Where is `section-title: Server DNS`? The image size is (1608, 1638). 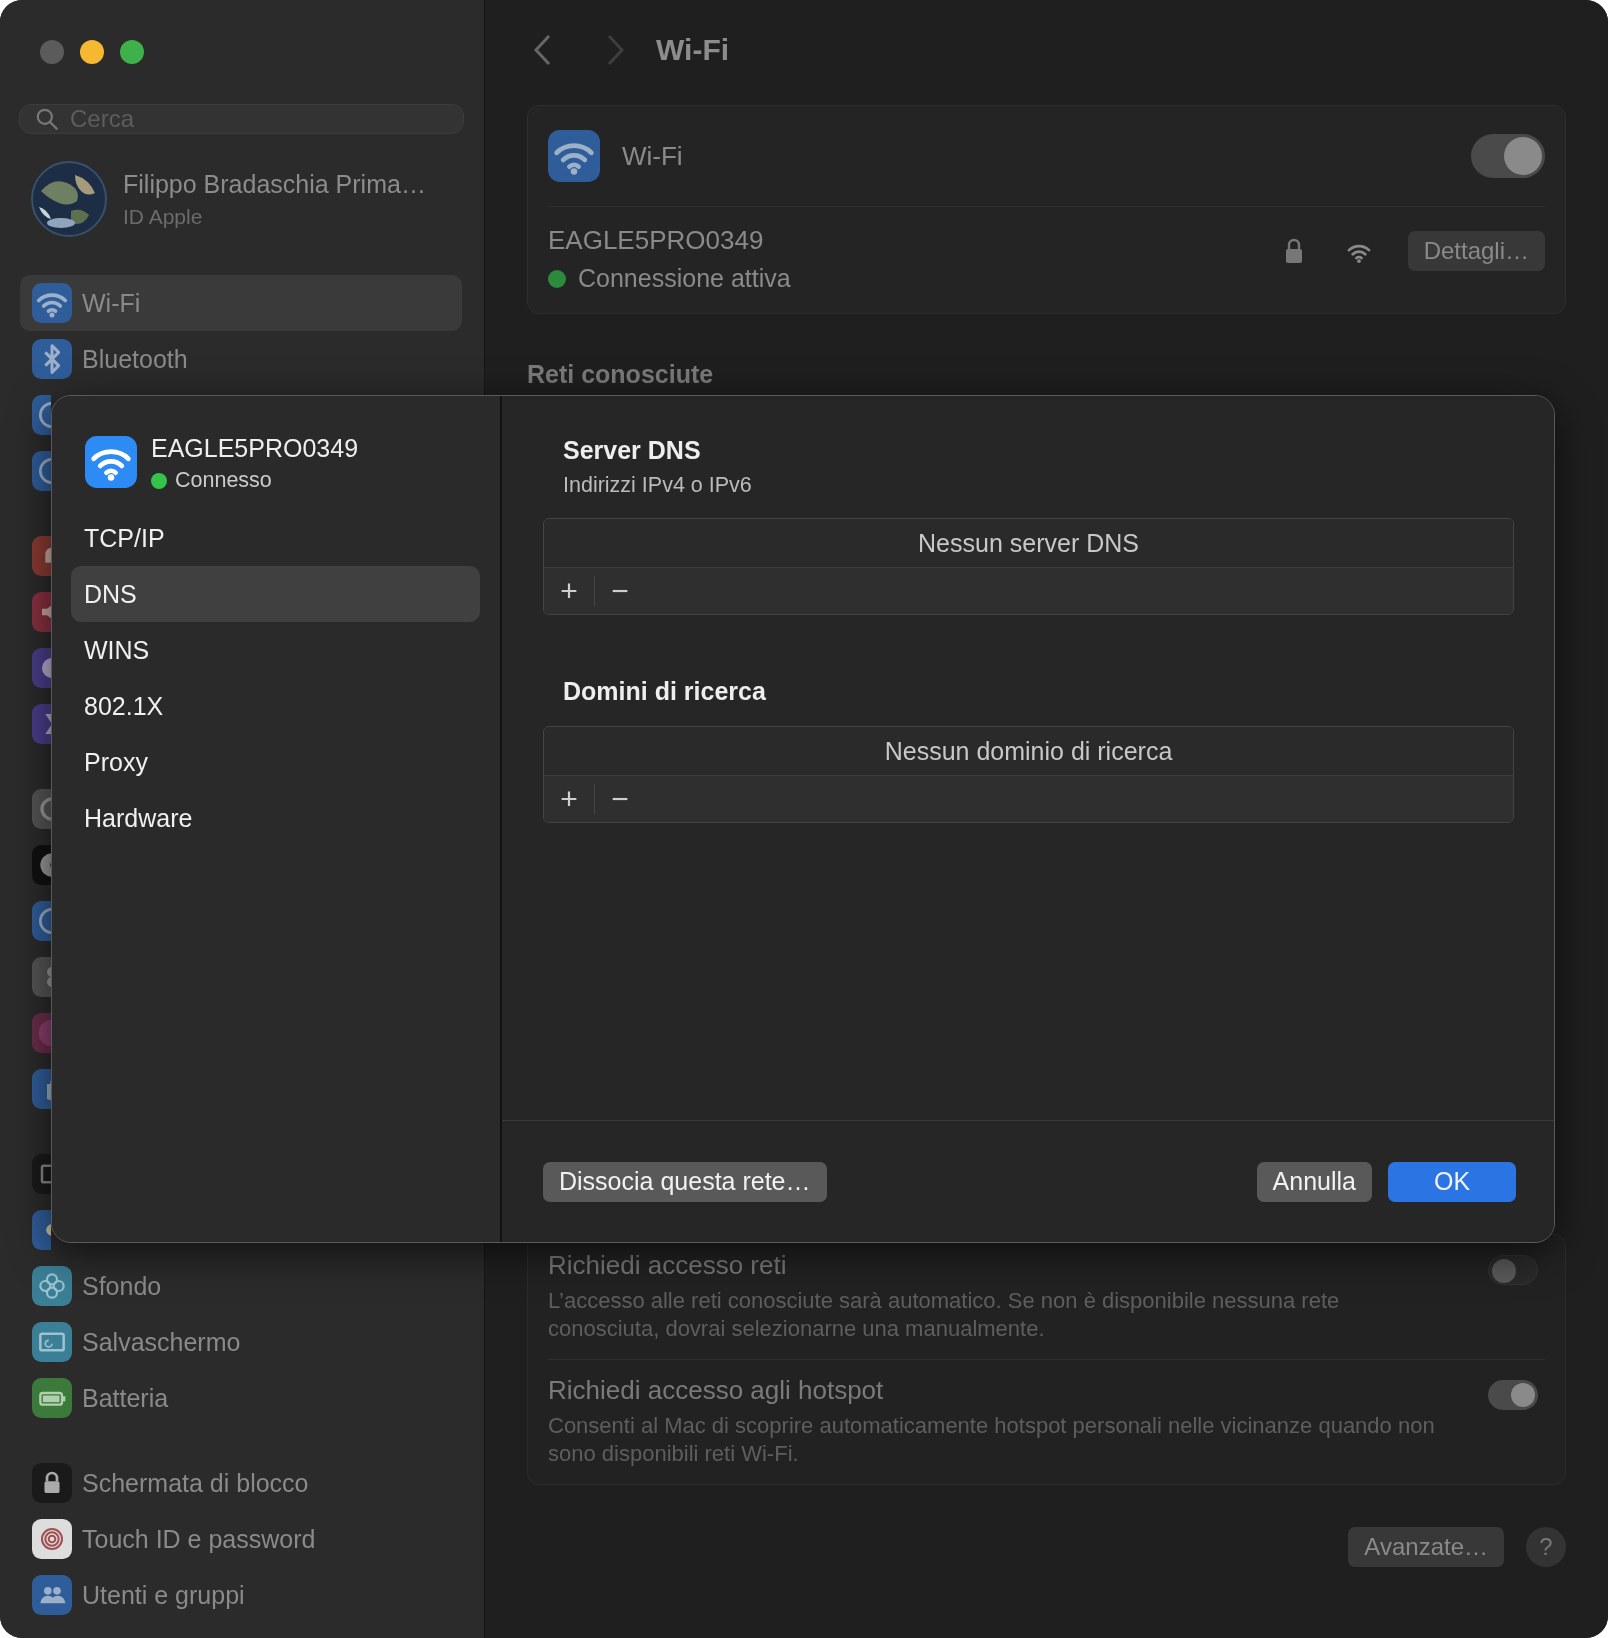 section-title: Server DNS is located at coordinates (632, 450).